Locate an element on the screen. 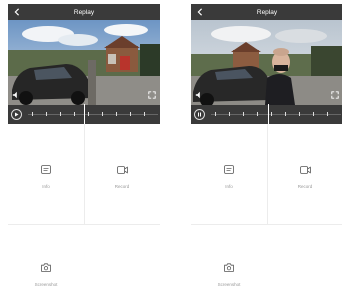 This screenshot has height=287, width=342. play-button is located at coordinates (16, 114).